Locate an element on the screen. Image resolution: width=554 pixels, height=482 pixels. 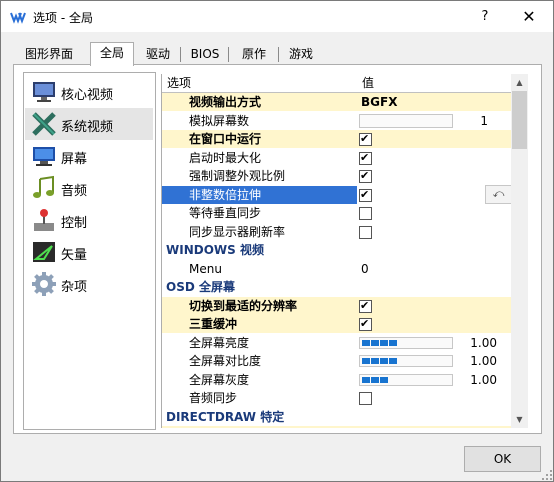
category-item-1: 系统视频 is located at coordinates (89, 124).